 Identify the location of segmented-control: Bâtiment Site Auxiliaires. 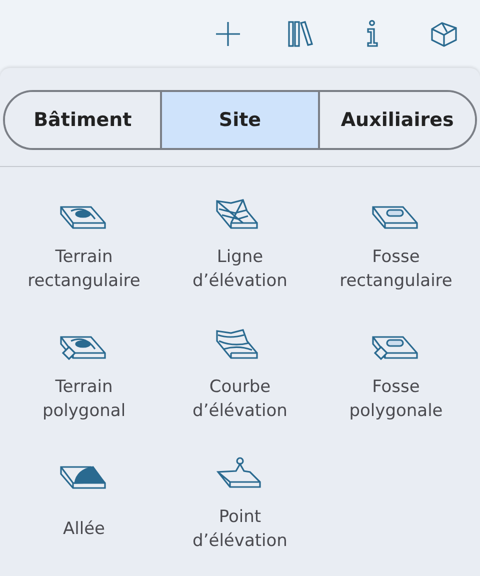
(240, 120).